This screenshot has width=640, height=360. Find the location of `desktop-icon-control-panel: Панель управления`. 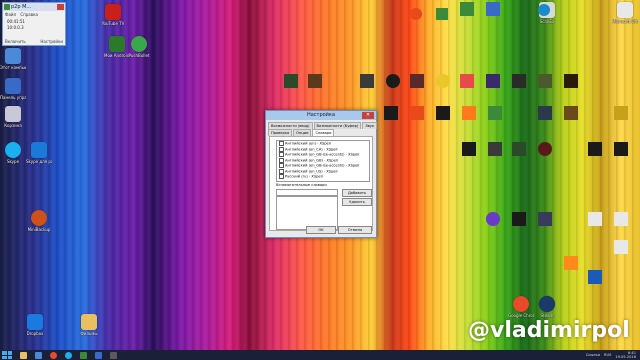

desktop-icon-control-panel: Панель управления is located at coordinates (13, 89).